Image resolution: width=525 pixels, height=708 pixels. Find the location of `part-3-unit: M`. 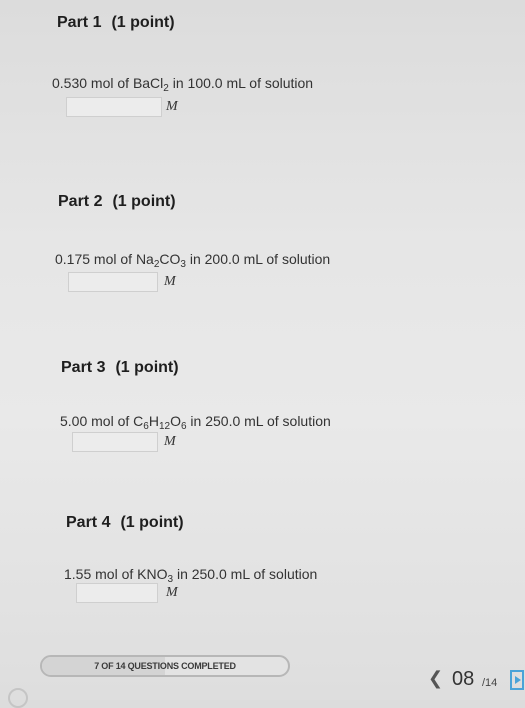

part-3-unit: M is located at coordinates (170, 441).